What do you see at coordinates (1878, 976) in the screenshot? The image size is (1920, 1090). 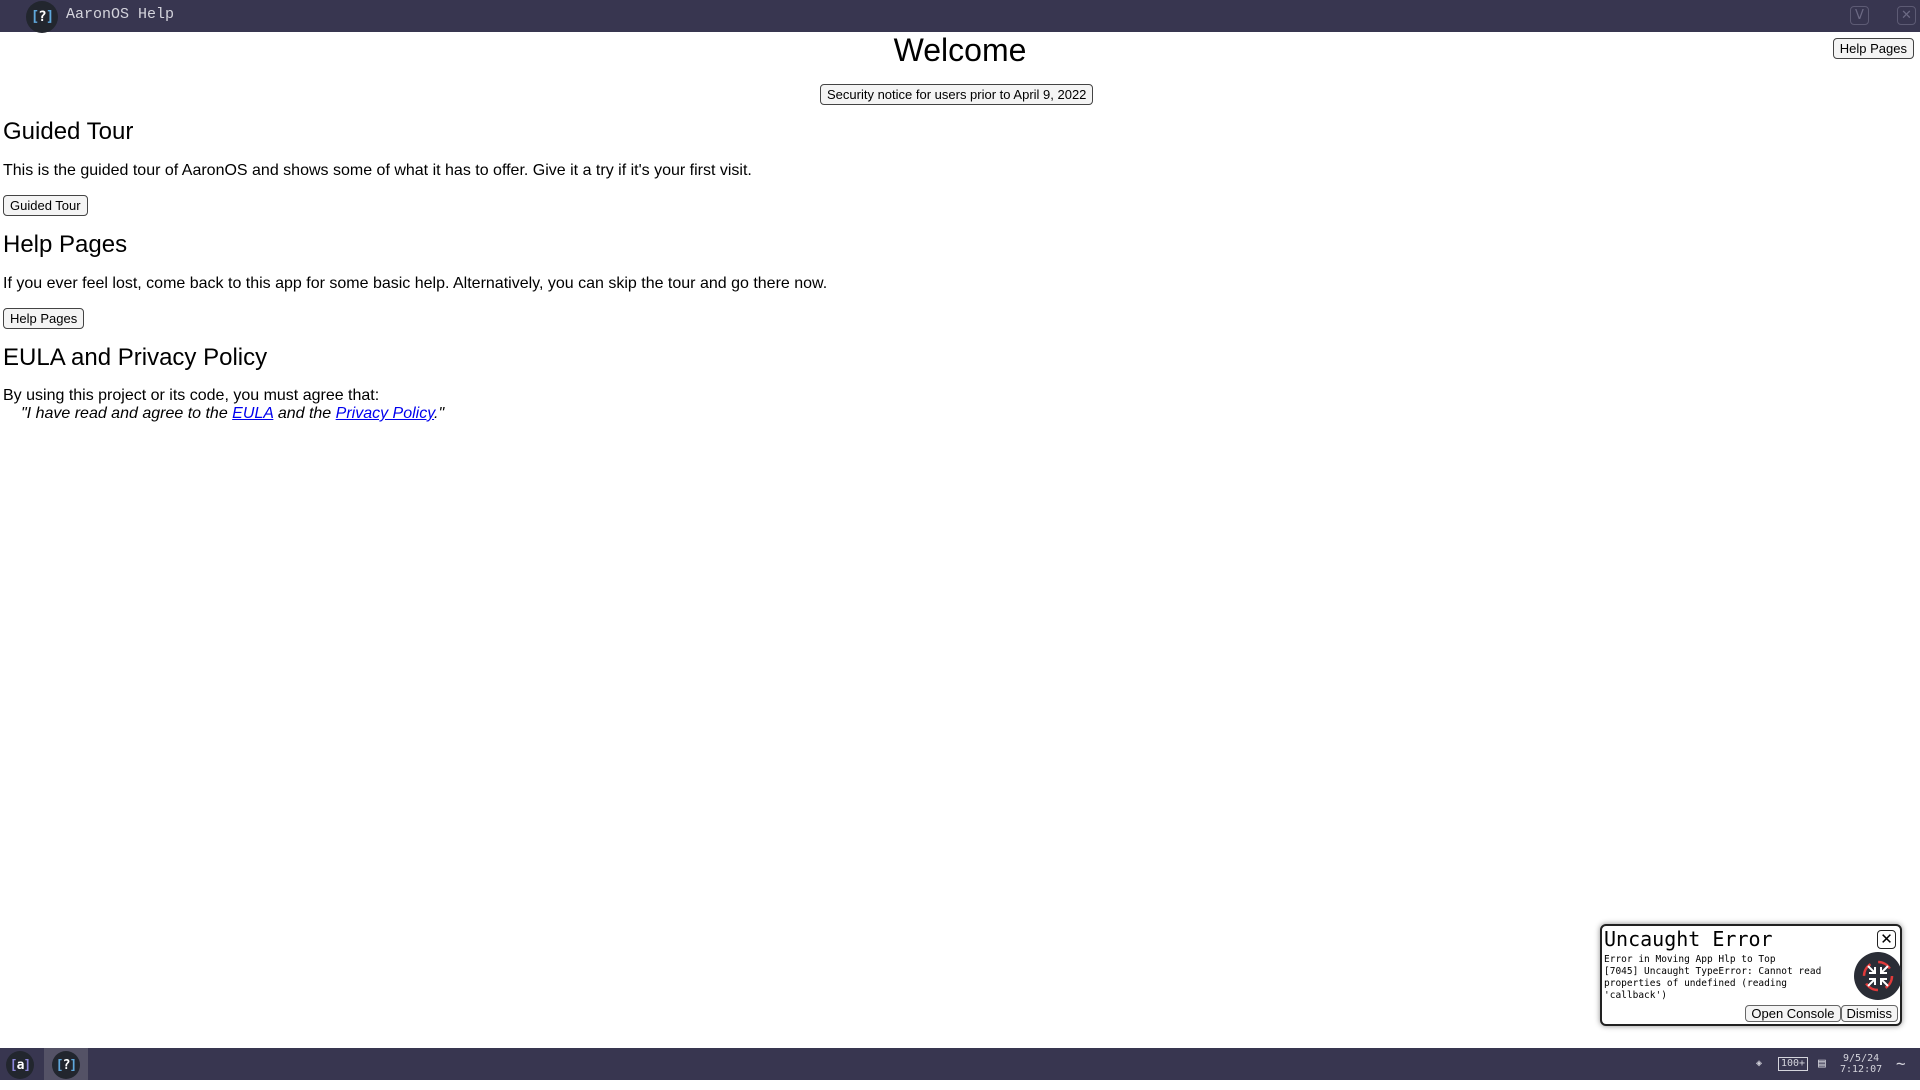 I see `minimize-arrows-icon` at bounding box center [1878, 976].